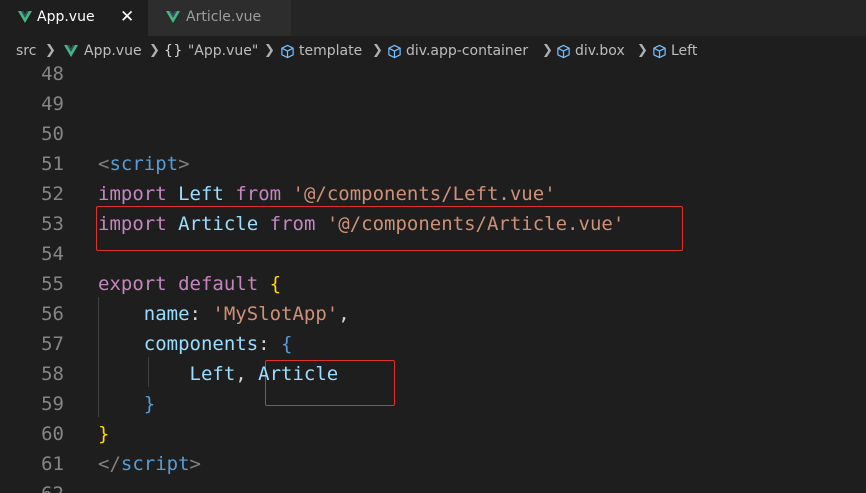 The height and width of the screenshot is (493, 866). I want to click on code-line: </script>, so click(149, 464).